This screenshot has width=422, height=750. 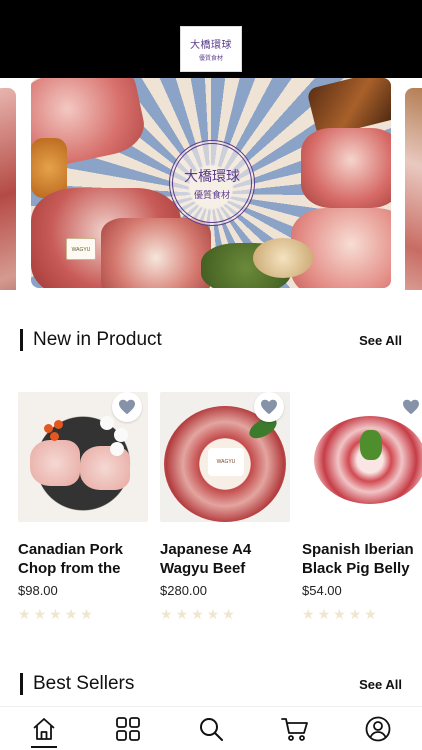 What do you see at coordinates (225, 559) in the screenshot?
I see `product-name: Japanese A4 Wagyu Beef` at bounding box center [225, 559].